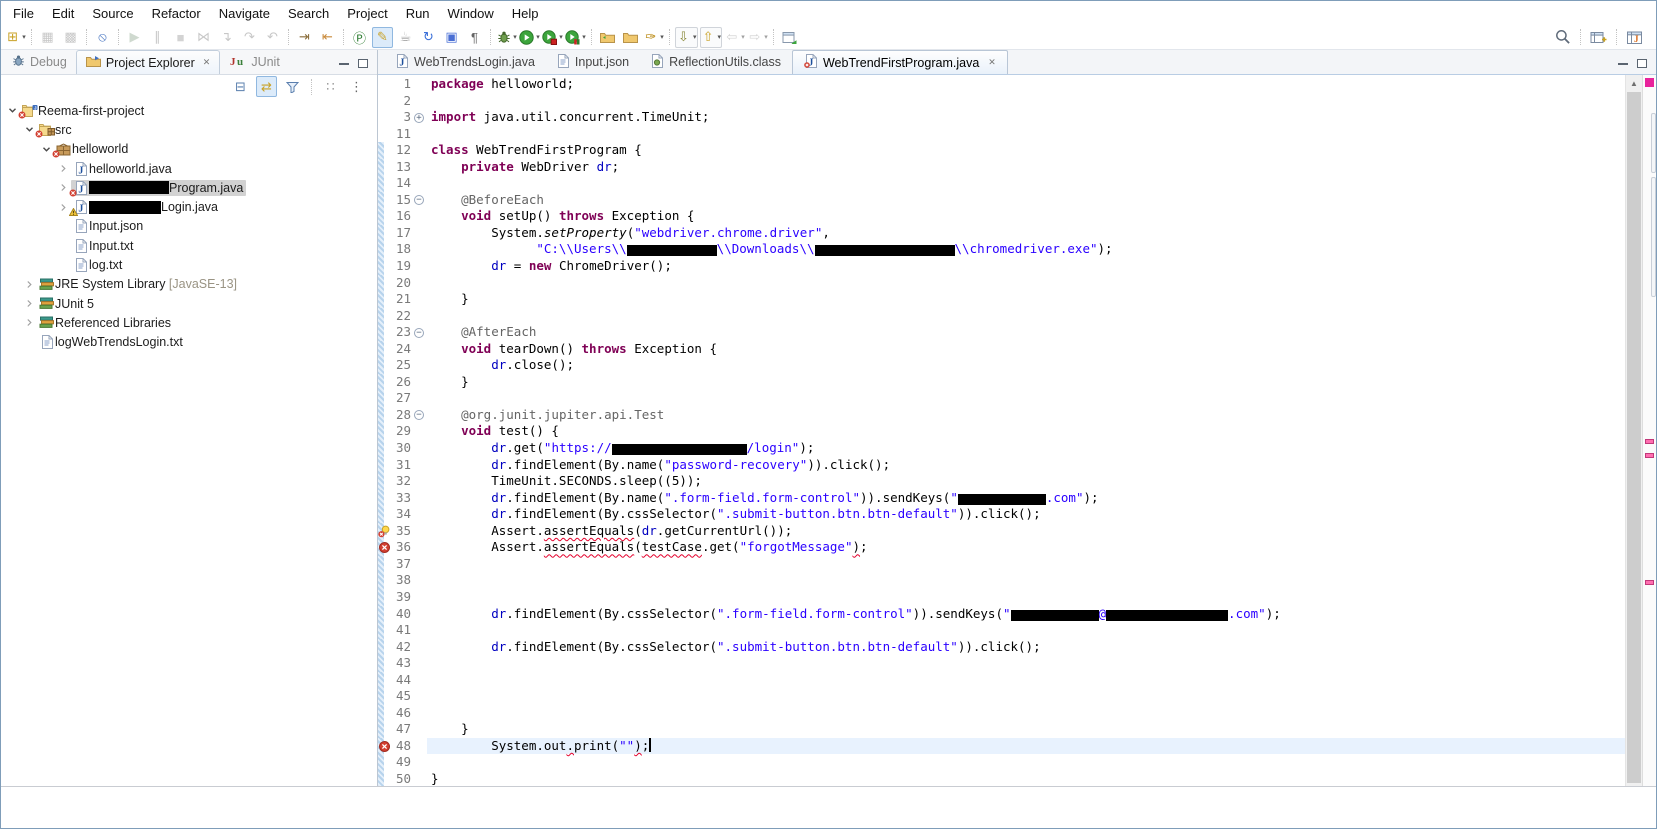 This screenshot has height=829, width=1657. What do you see at coordinates (1001, 680) in the screenshot?
I see `code-line-44: 44` at bounding box center [1001, 680].